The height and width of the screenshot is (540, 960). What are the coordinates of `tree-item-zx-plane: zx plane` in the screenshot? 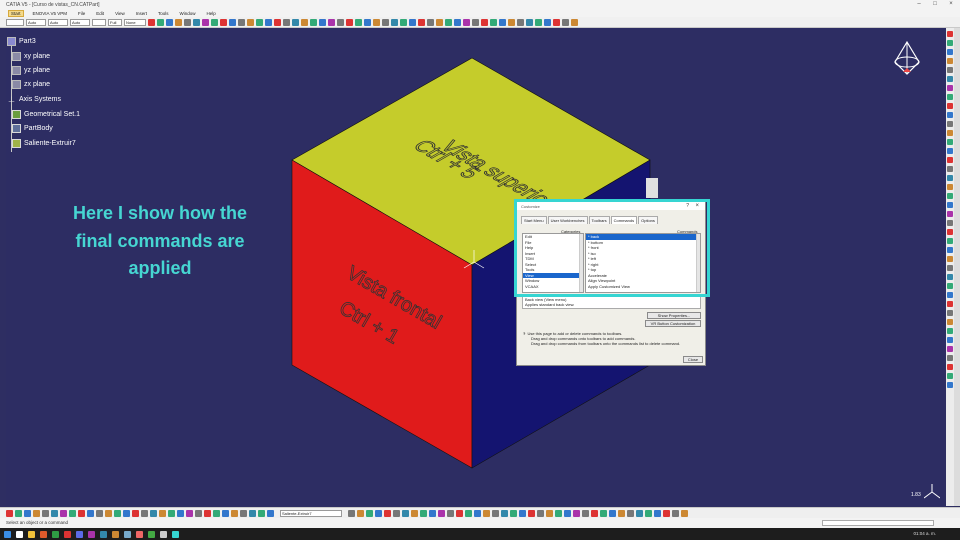 It's located at (31, 84).